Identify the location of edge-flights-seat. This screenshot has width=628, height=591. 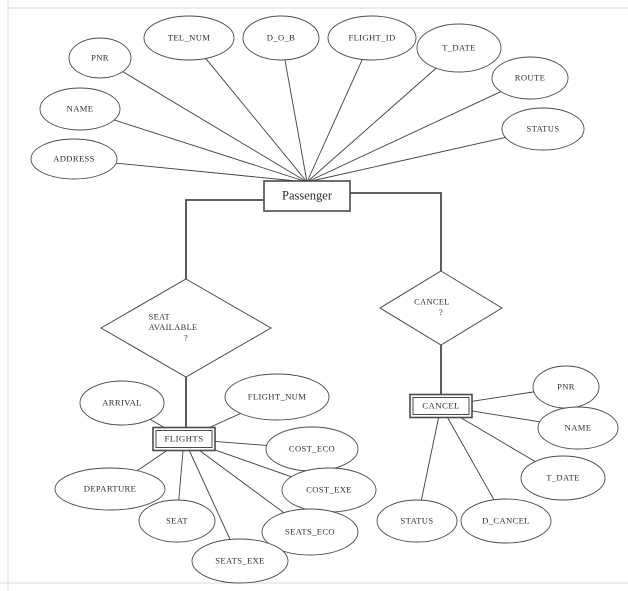
(181, 475).